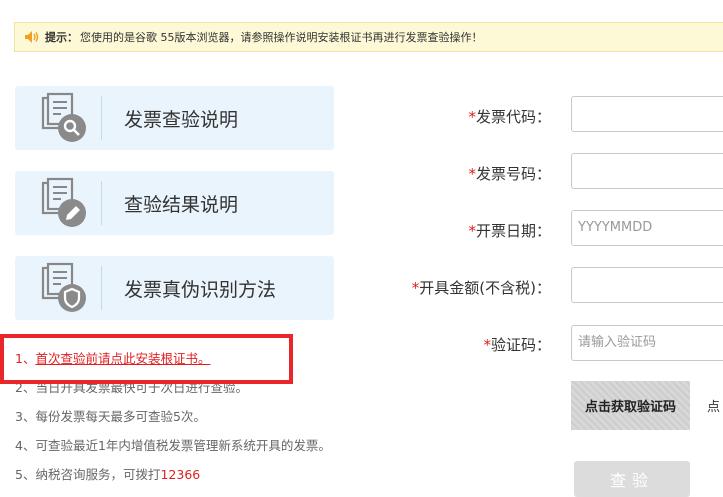 The image size is (723, 497). I want to click on invoice-code-label-text: 发票代码：, so click(513, 117).